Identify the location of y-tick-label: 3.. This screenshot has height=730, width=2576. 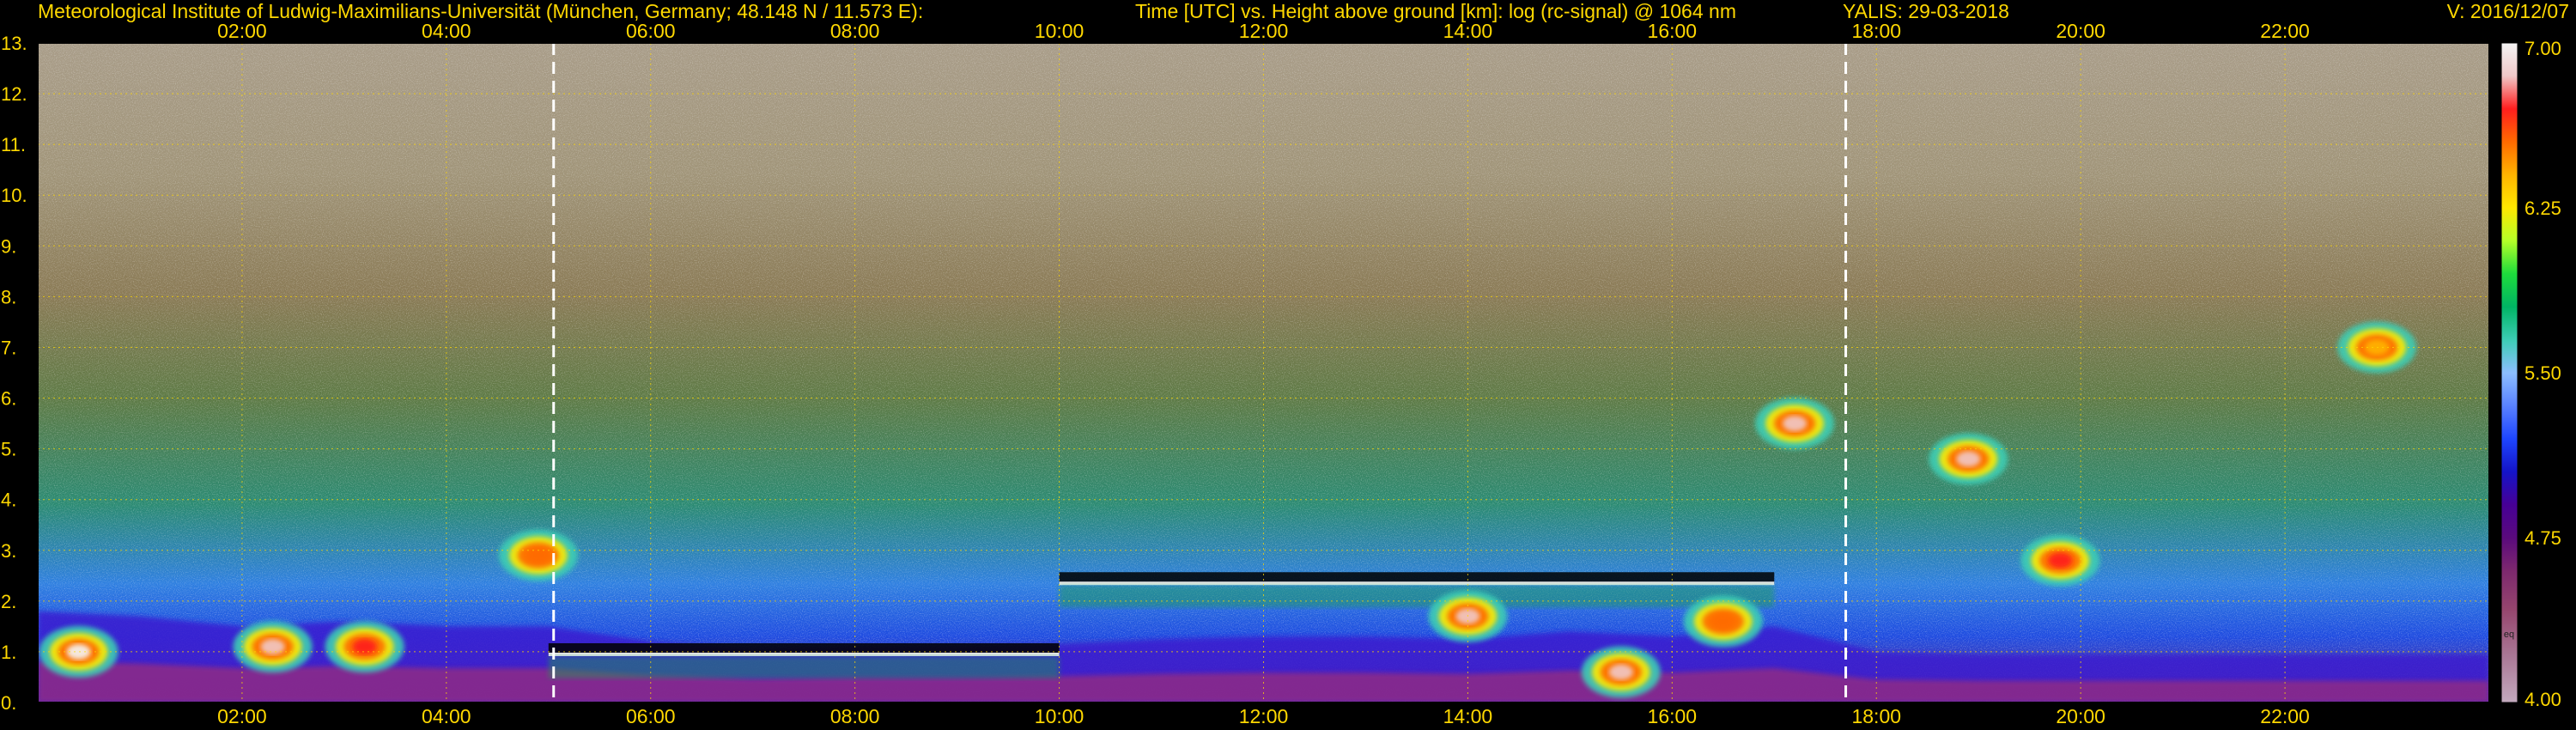
(9, 551).